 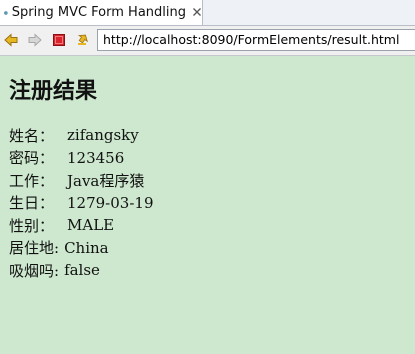 I want to click on field-label: 密码：, so click(x=32, y=158).